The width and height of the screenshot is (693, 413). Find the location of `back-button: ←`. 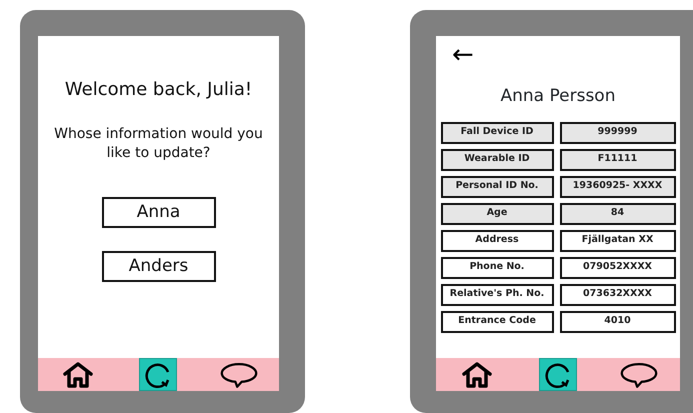

back-button: ← is located at coordinates (463, 55).